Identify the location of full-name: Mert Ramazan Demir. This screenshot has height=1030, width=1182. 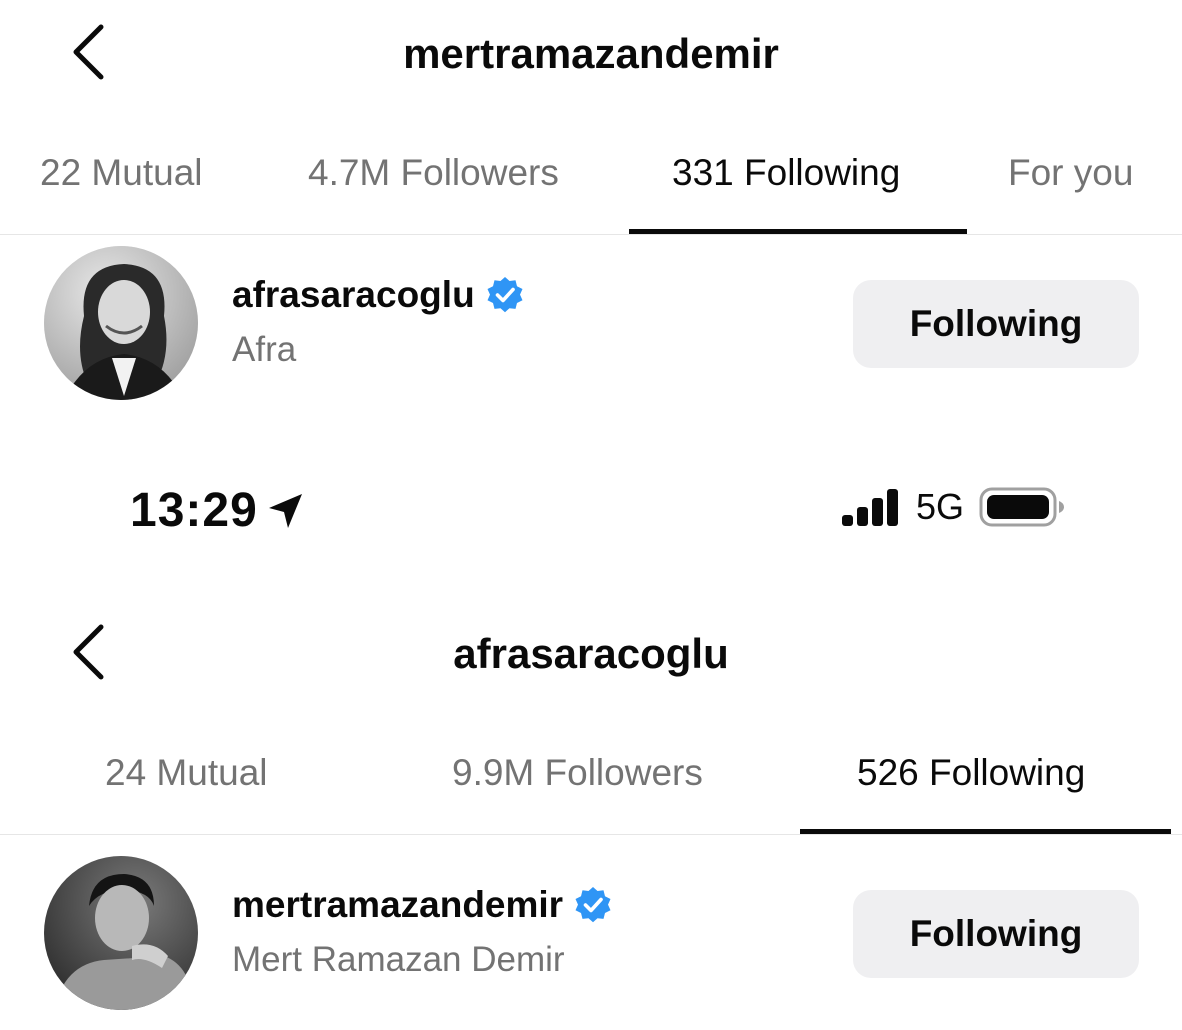
(398, 959).